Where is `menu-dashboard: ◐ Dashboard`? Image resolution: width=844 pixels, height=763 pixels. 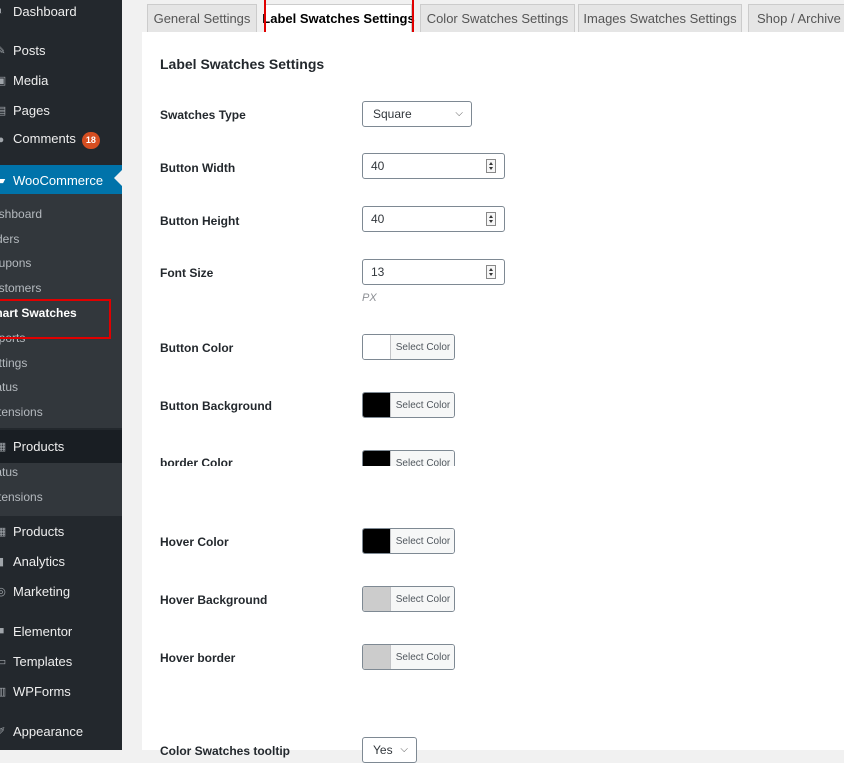
menu-dashboard: ◐ Dashboard is located at coordinates (61, 12).